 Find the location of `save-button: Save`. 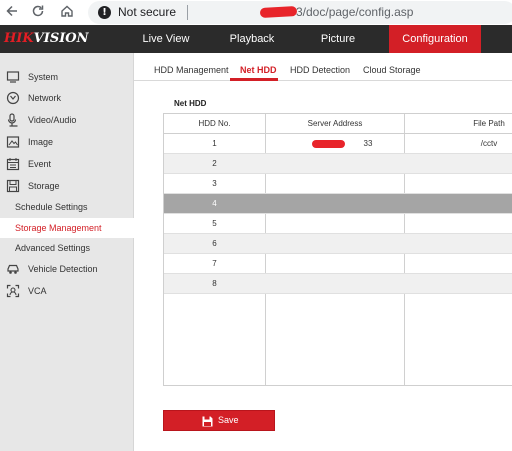

save-button: Save is located at coordinates (219, 420).